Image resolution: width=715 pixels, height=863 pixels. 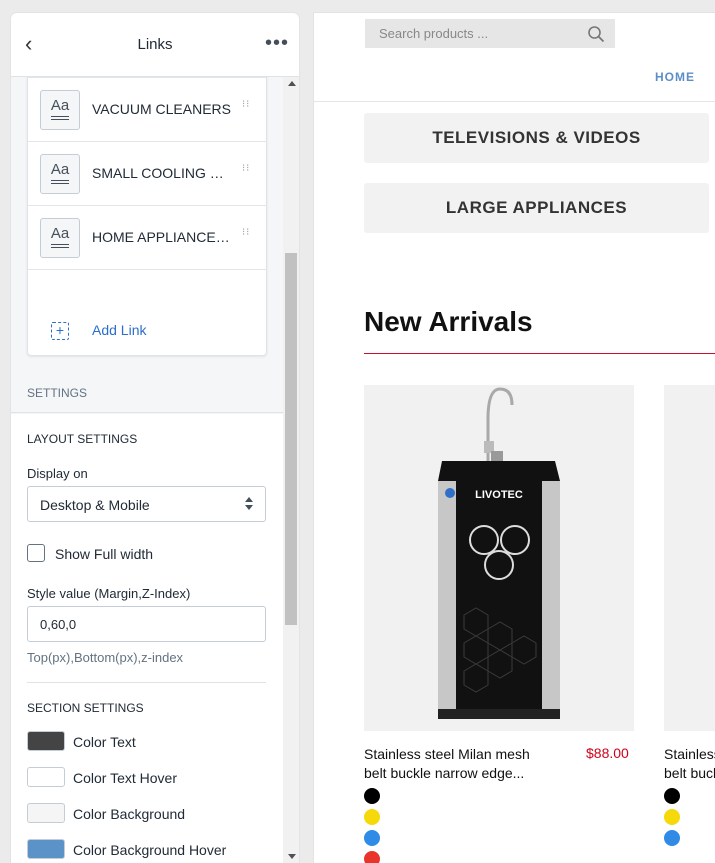 What do you see at coordinates (104, 554) in the screenshot?
I see `show-full-width-label: Show Full width` at bounding box center [104, 554].